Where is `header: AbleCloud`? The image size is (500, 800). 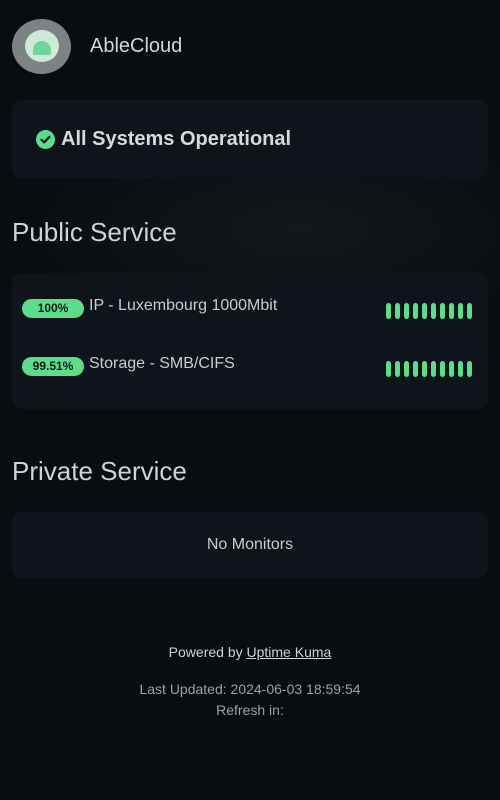
header: AbleCloud is located at coordinates (97, 46).